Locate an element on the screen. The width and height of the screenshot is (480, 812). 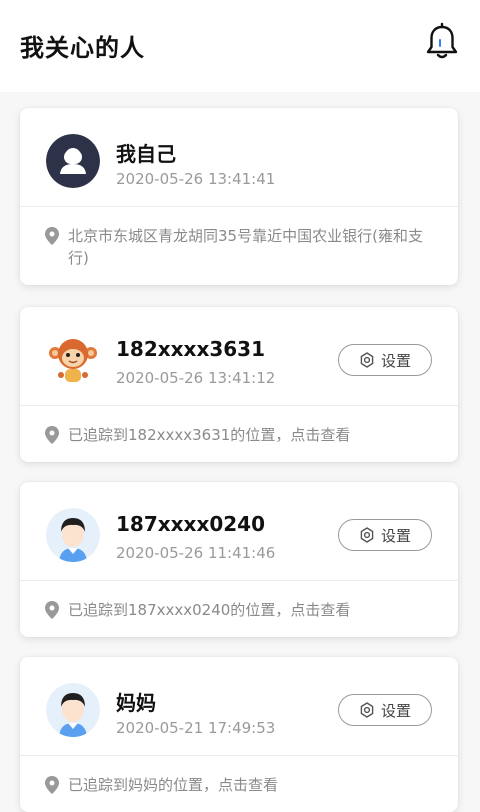
location-text: 已追踪到182xxxx3631的位置，点击查看 is located at coordinates (209, 435).